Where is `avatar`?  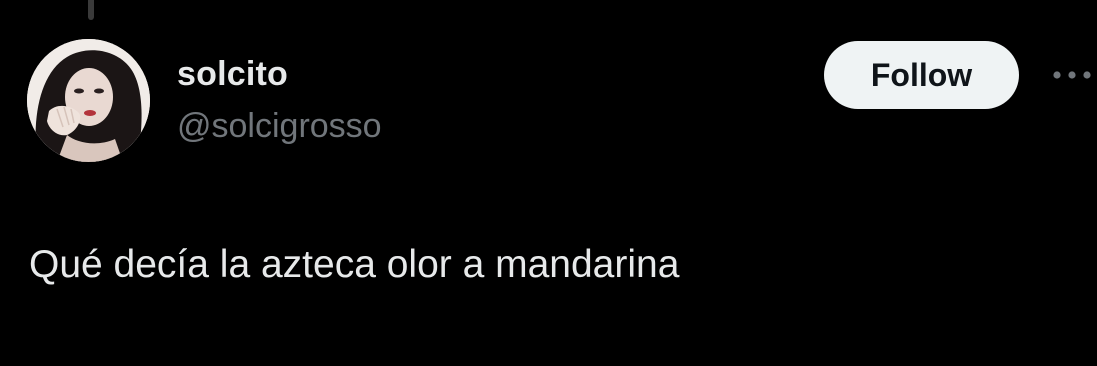 avatar is located at coordinates (88, 100).